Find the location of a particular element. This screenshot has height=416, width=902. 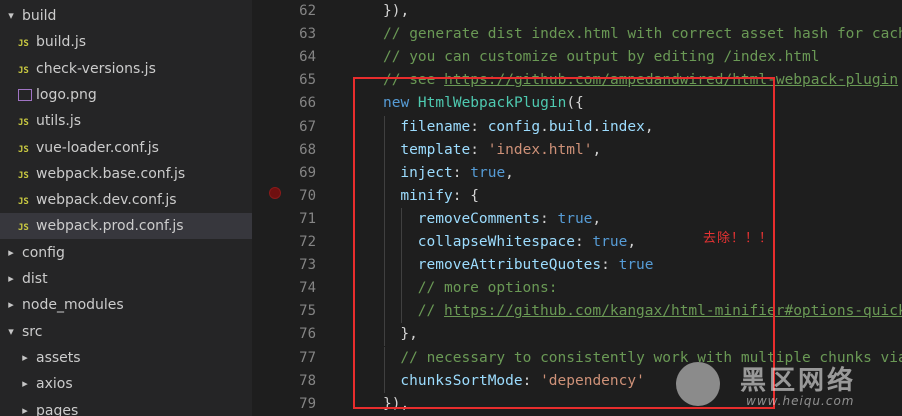

line-number: 72 is located at coordinates (307, 242).